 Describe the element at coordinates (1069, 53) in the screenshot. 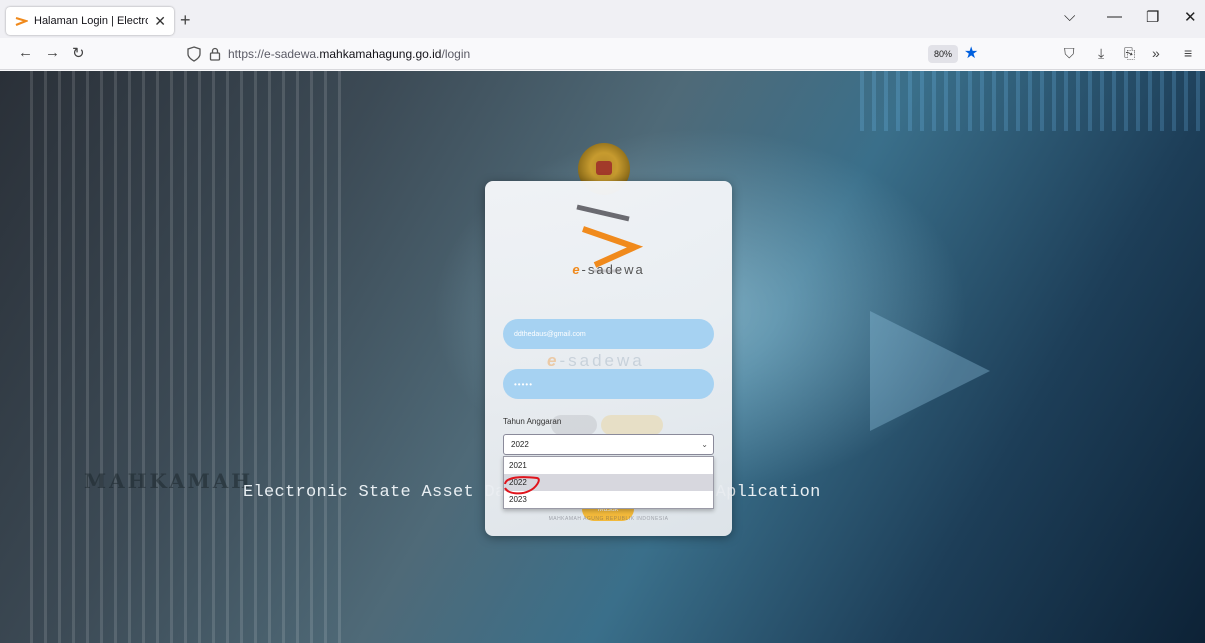

I see `pocket-icon: ⛉` at that location.